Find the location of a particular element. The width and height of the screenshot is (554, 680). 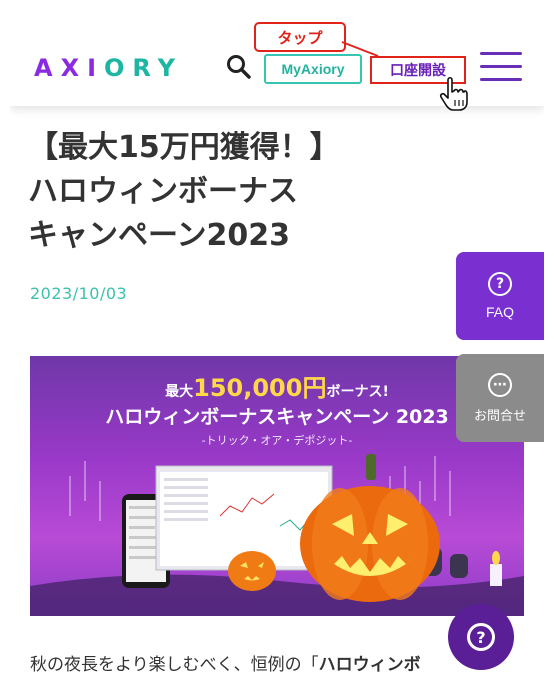

contact-button: ⋯ お問合せ is located at coordinates (500, 398).